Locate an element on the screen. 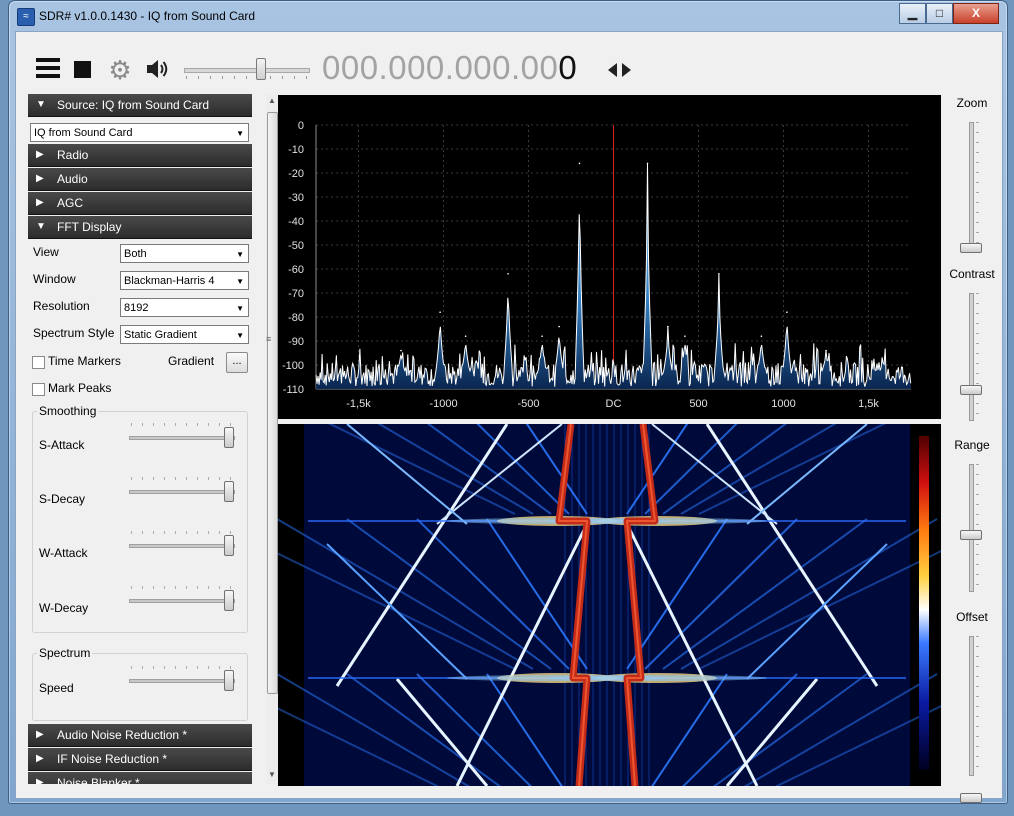 This screenshot has height=816, width=1014. collapse-triangle-icon: ▼ is located at coordinates (41, 226).